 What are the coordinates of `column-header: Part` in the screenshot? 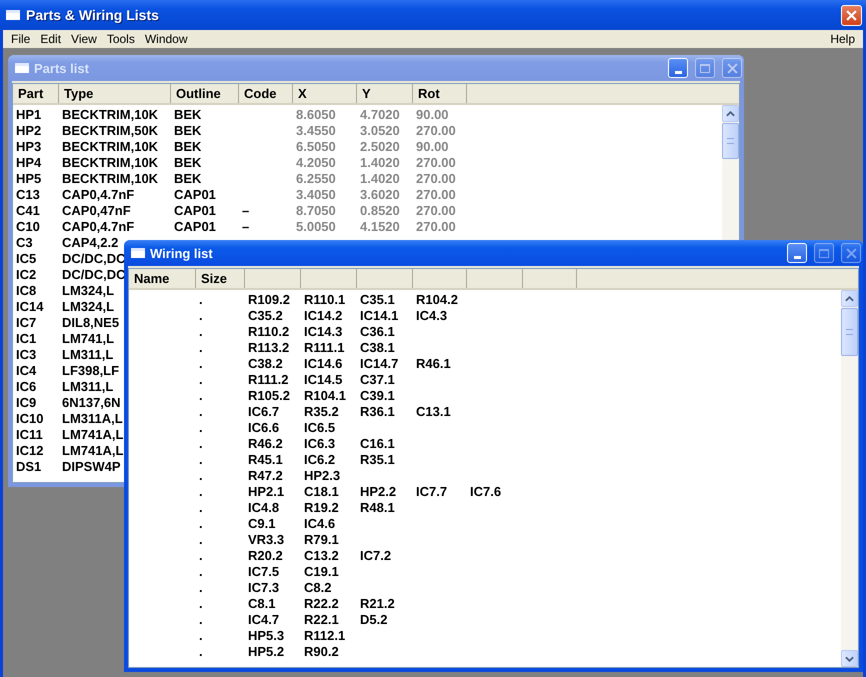 It's located at (36, 93).